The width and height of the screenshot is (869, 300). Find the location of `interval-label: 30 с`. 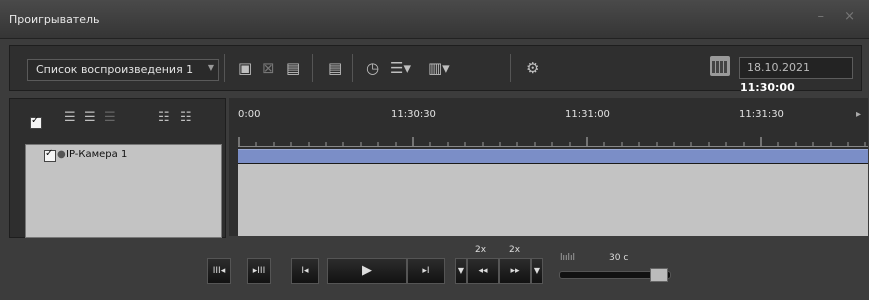

interval-label: 30 с is located at coordinates (619, 258).